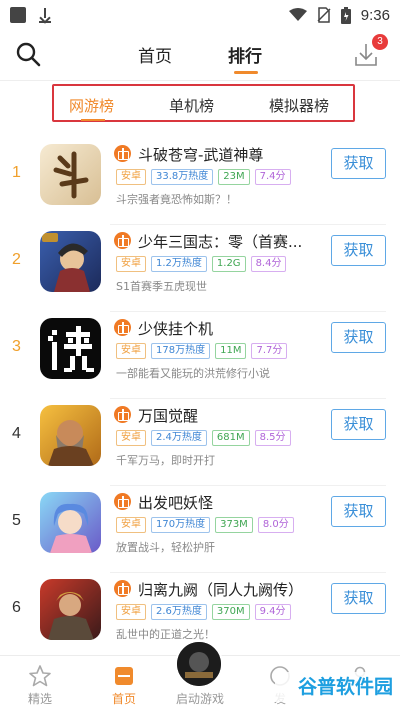 Image resolution: width=400 pixels, height=710 pixels. Describe the element at coordinates (234, 525) in the screenshot. I see `size-tag: 373M` at that location.